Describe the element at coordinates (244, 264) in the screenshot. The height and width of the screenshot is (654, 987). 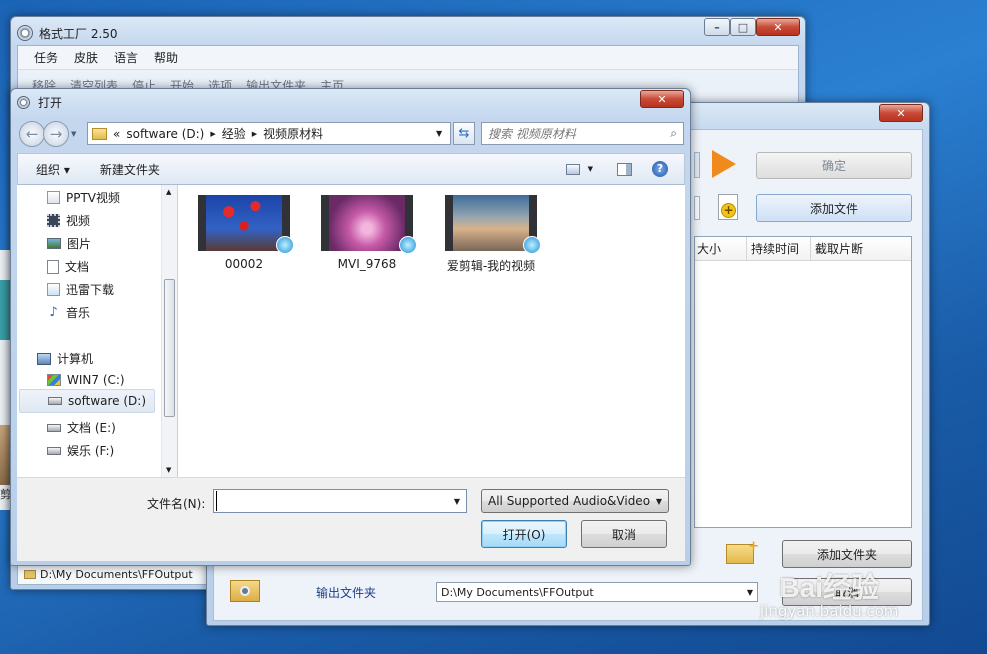
I see `file-name: 00002` at that location.